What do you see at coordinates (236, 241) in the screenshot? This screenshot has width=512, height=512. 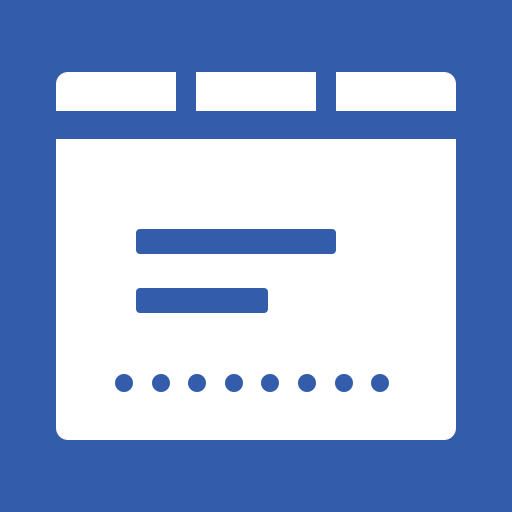 I see `text-line-long` at bounding box center [236, 241].